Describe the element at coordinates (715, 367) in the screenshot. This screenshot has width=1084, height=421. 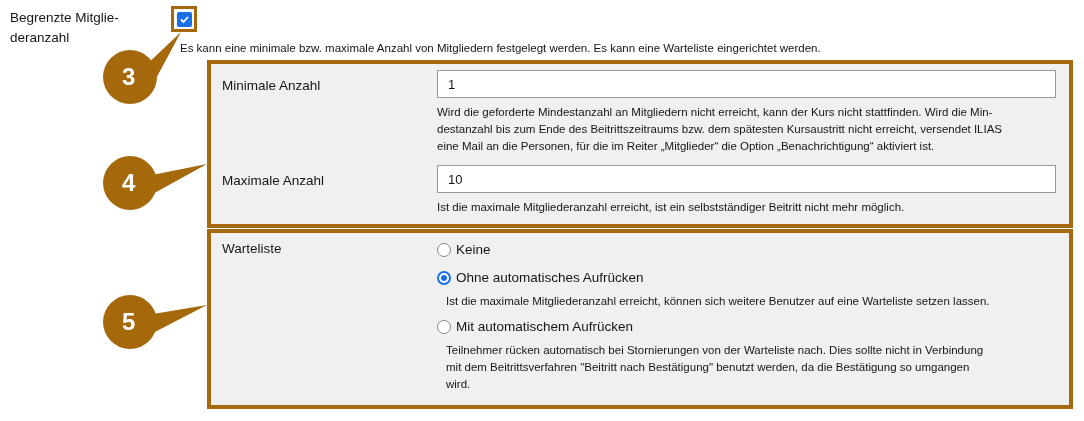
I see `help-text: Teilnehmer rücken automatisch bei Stornierungen von der Warteliste nach. Dies sollte nicht in Verbindung mit dem Beitrittsverfahren "Beitritt nach Bestätigung" benutzt werden, da die Bestätigung so umgangen wird.` at that location.